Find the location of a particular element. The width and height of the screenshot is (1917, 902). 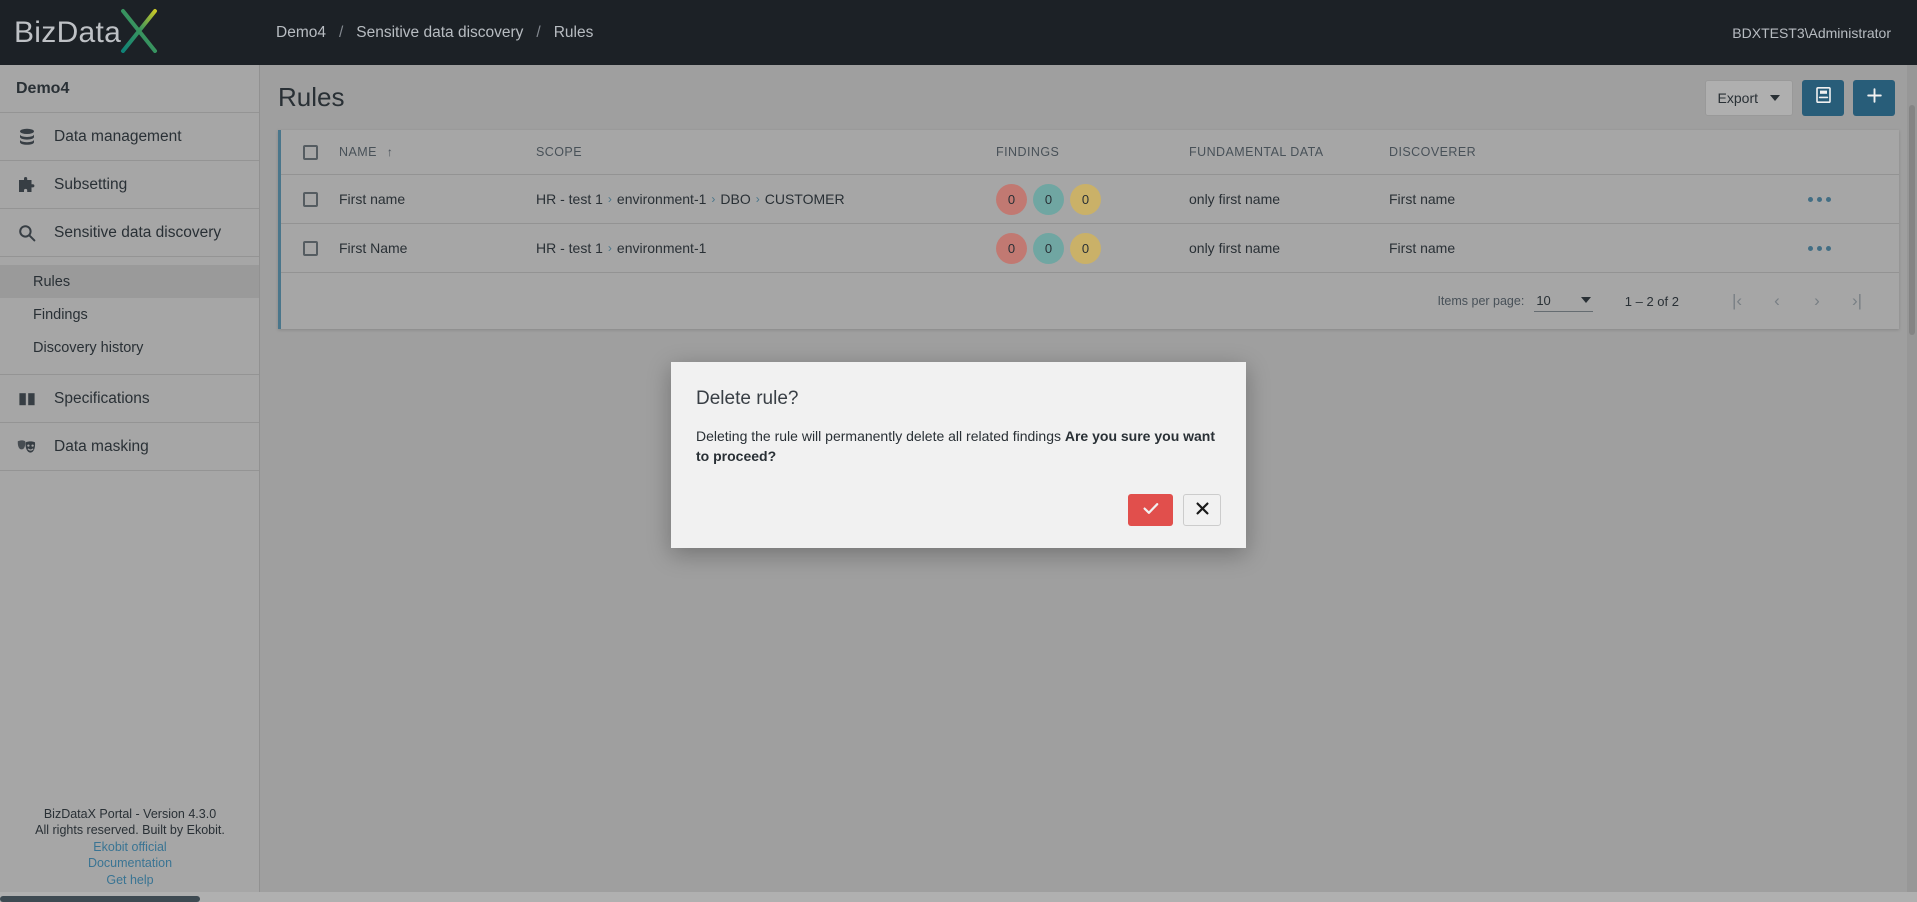

horizontal-scrollbar is located at coordinates (958, 897).